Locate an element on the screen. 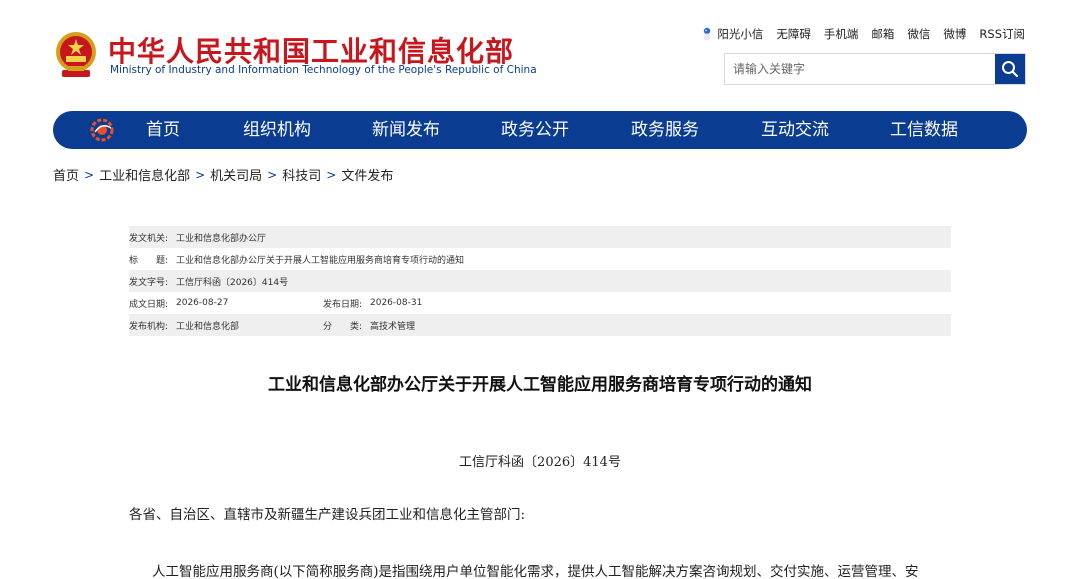 The width and height of the screenshot is (1080, 579). national-emblem-icon is located at coordinates (76, 55).